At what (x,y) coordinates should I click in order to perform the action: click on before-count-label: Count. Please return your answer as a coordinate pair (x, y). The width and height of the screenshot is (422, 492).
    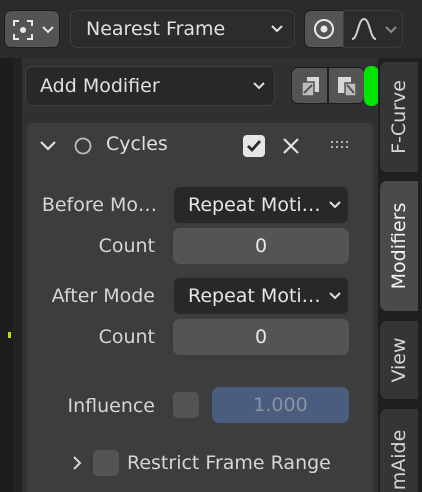
    Looking at the image, I should click on (126, 246).